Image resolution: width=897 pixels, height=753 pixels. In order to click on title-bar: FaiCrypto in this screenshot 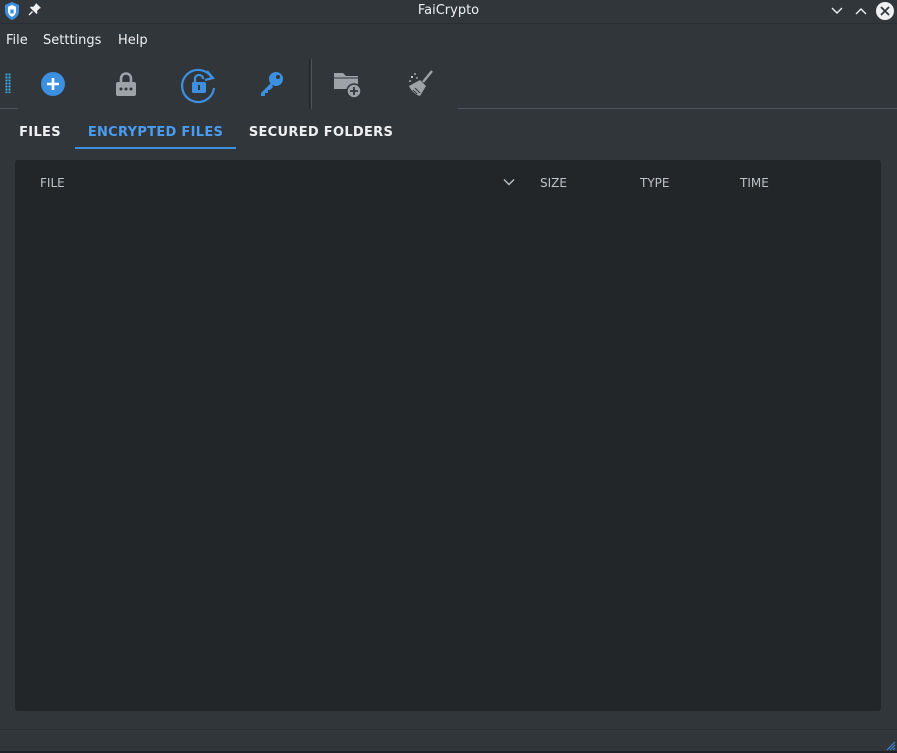, I will do `click(448, 12)`.